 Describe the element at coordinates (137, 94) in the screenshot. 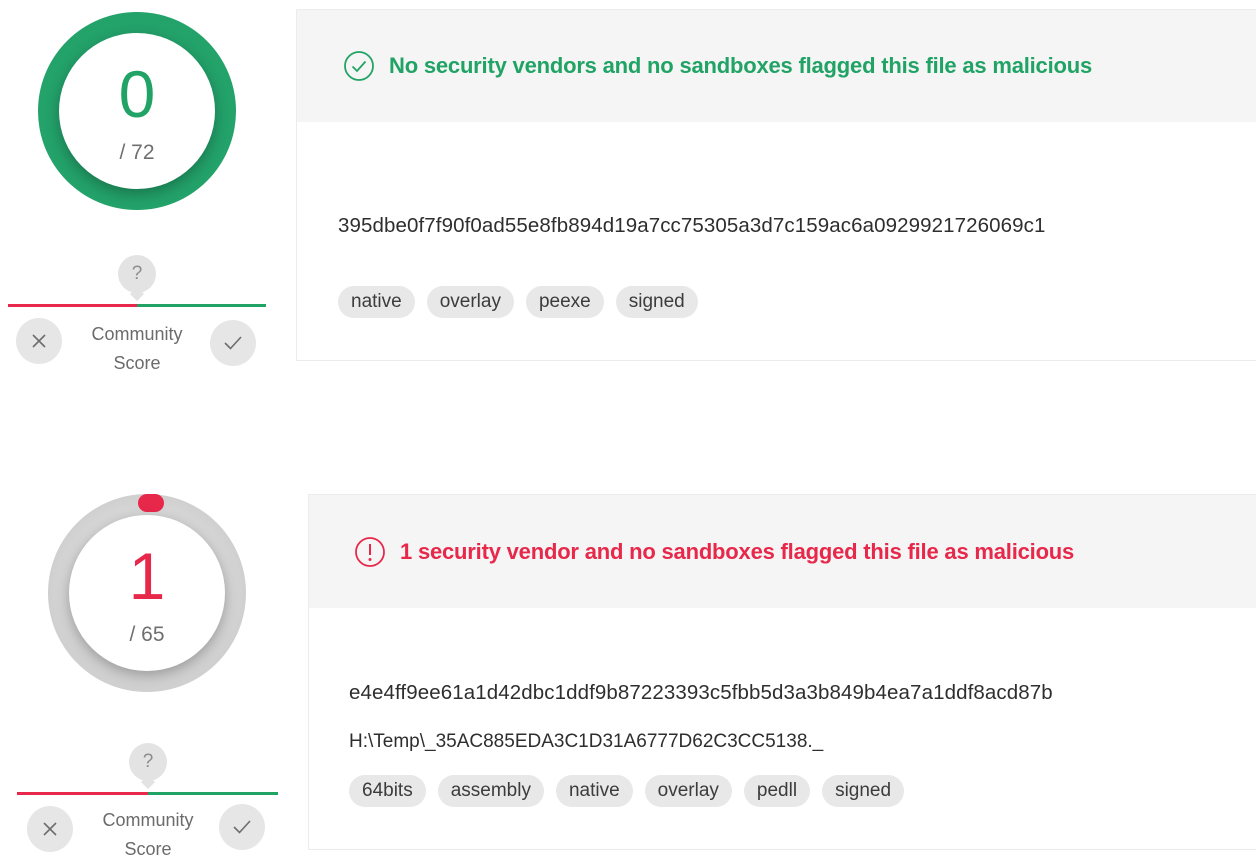

I see `detection-count: 0` at that location.